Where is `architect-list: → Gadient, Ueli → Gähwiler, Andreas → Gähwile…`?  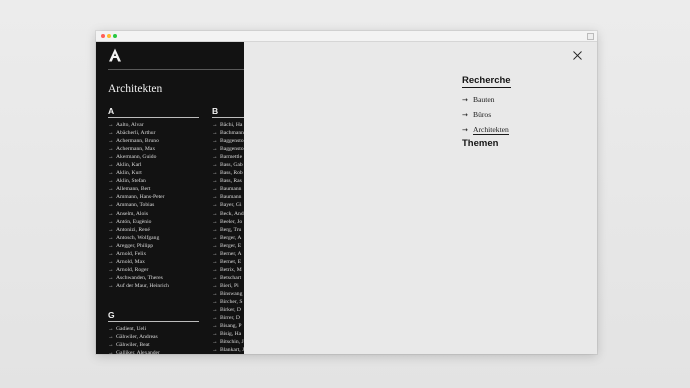
architect-list: → Gadient, Ueli → Gähwiler, Andreas → Gähwile… is located at coordinates (153, 339).